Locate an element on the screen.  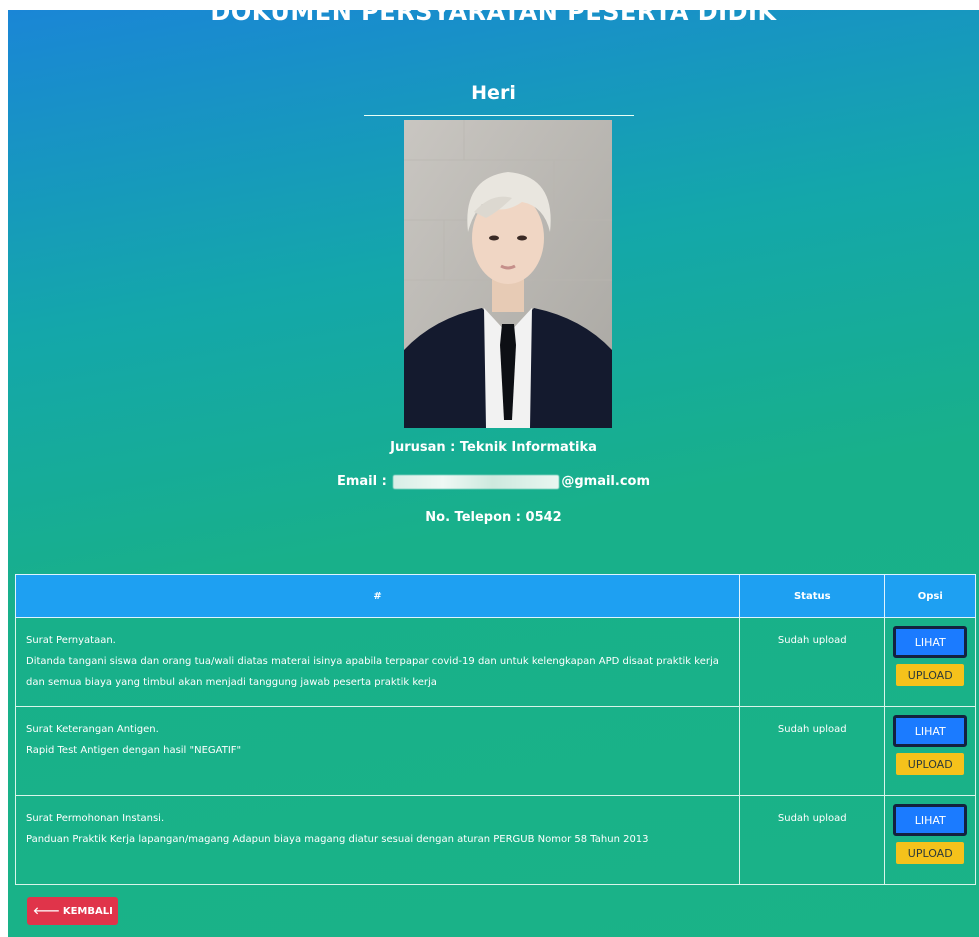
document-title: Surat Permohonan Instansi. is located at coordinates (95, 818).